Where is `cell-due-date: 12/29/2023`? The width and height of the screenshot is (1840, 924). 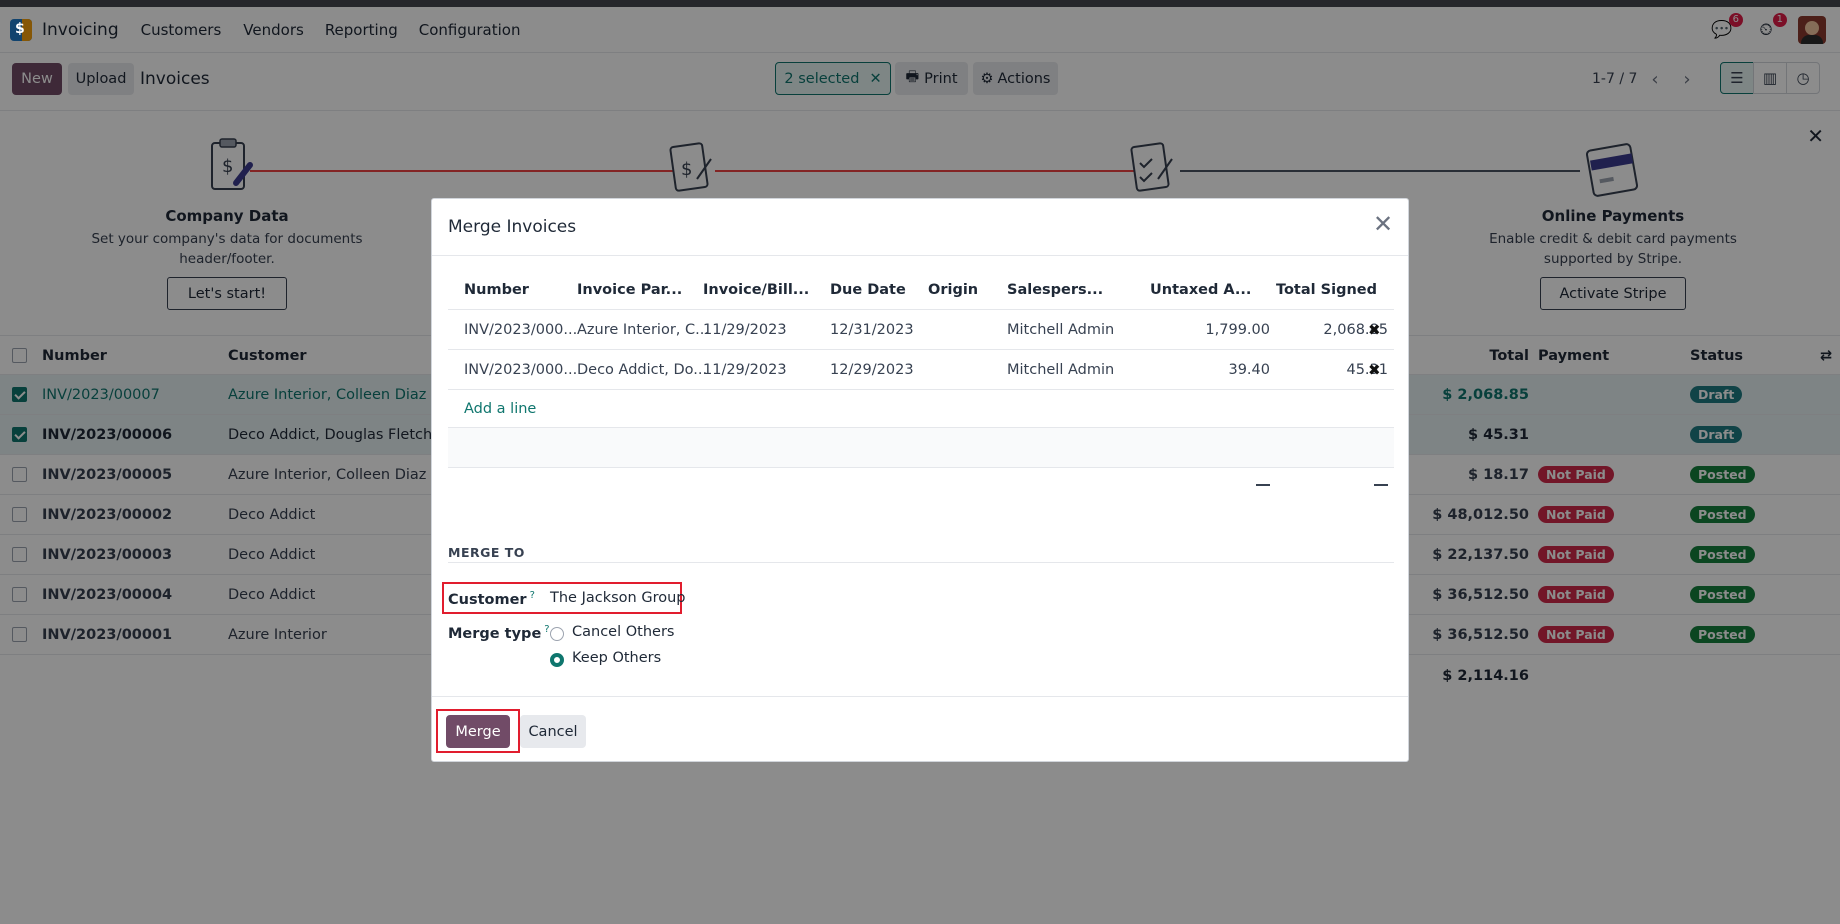 cell-due-date: 12/29/2023 is located at coordinates (872, 369).